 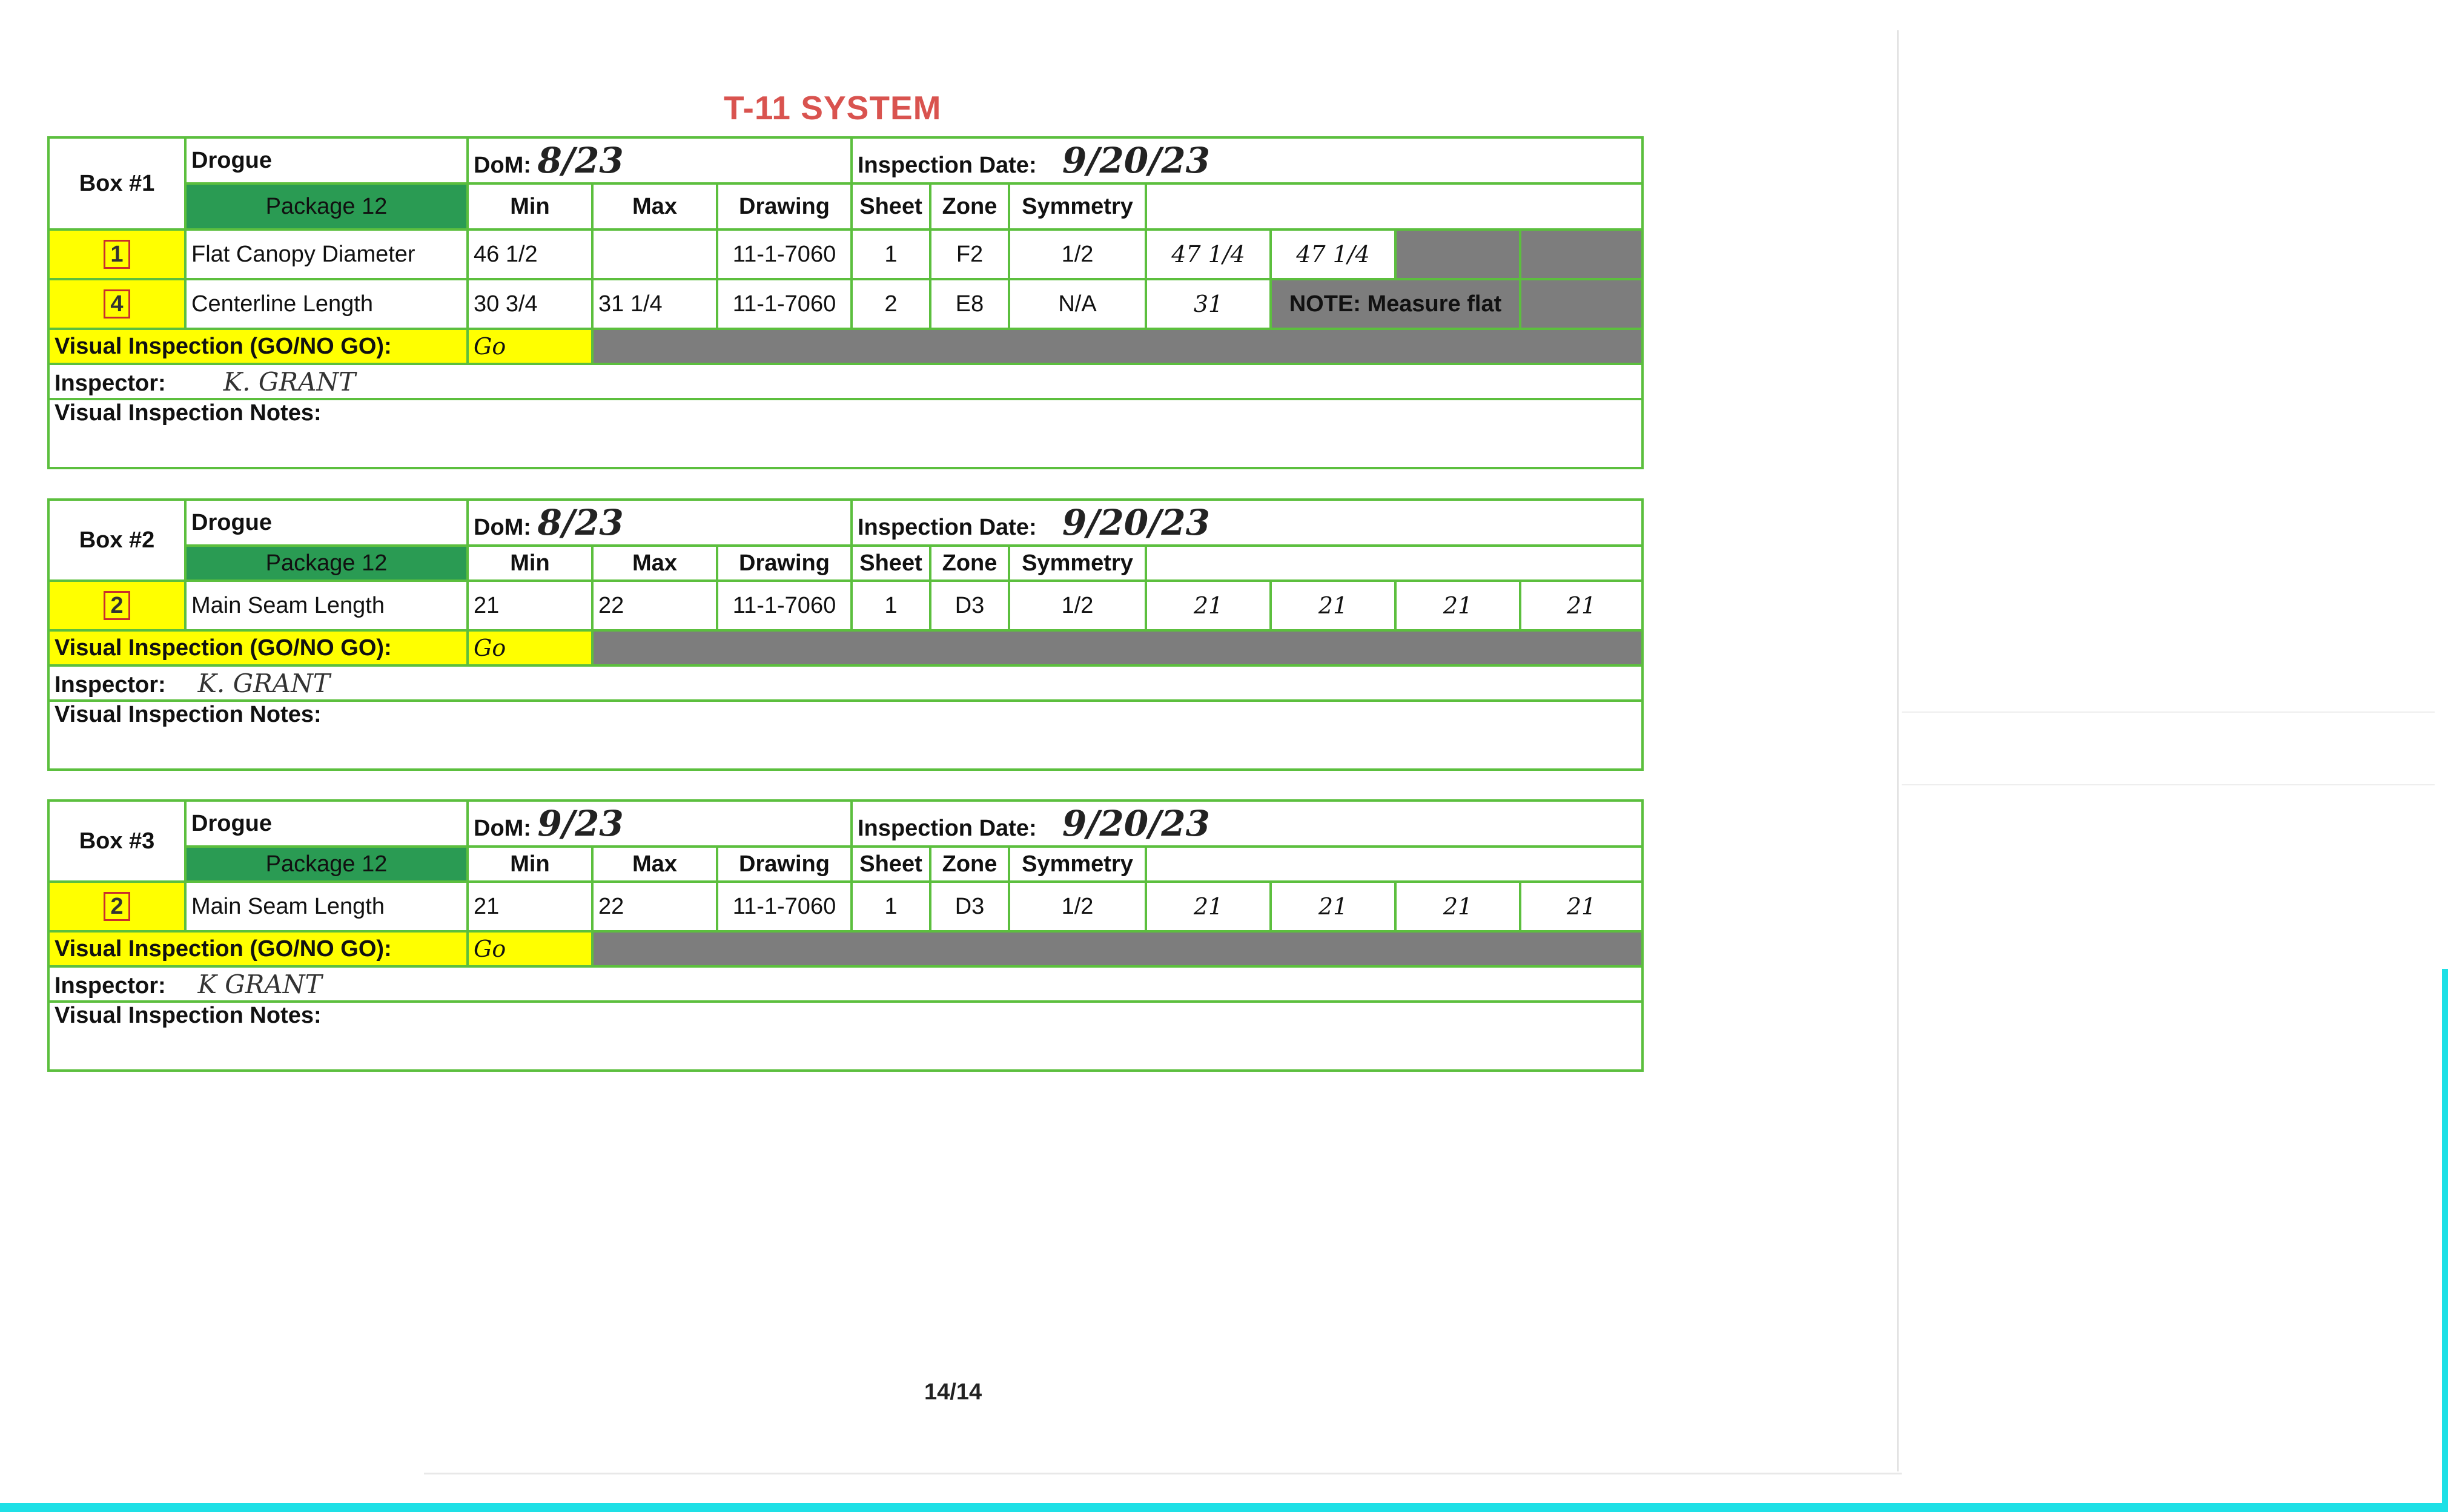 What do you see at coordinates (654, 254) in the screenshot?
I see `max-value` at bounding box center [654, 254].